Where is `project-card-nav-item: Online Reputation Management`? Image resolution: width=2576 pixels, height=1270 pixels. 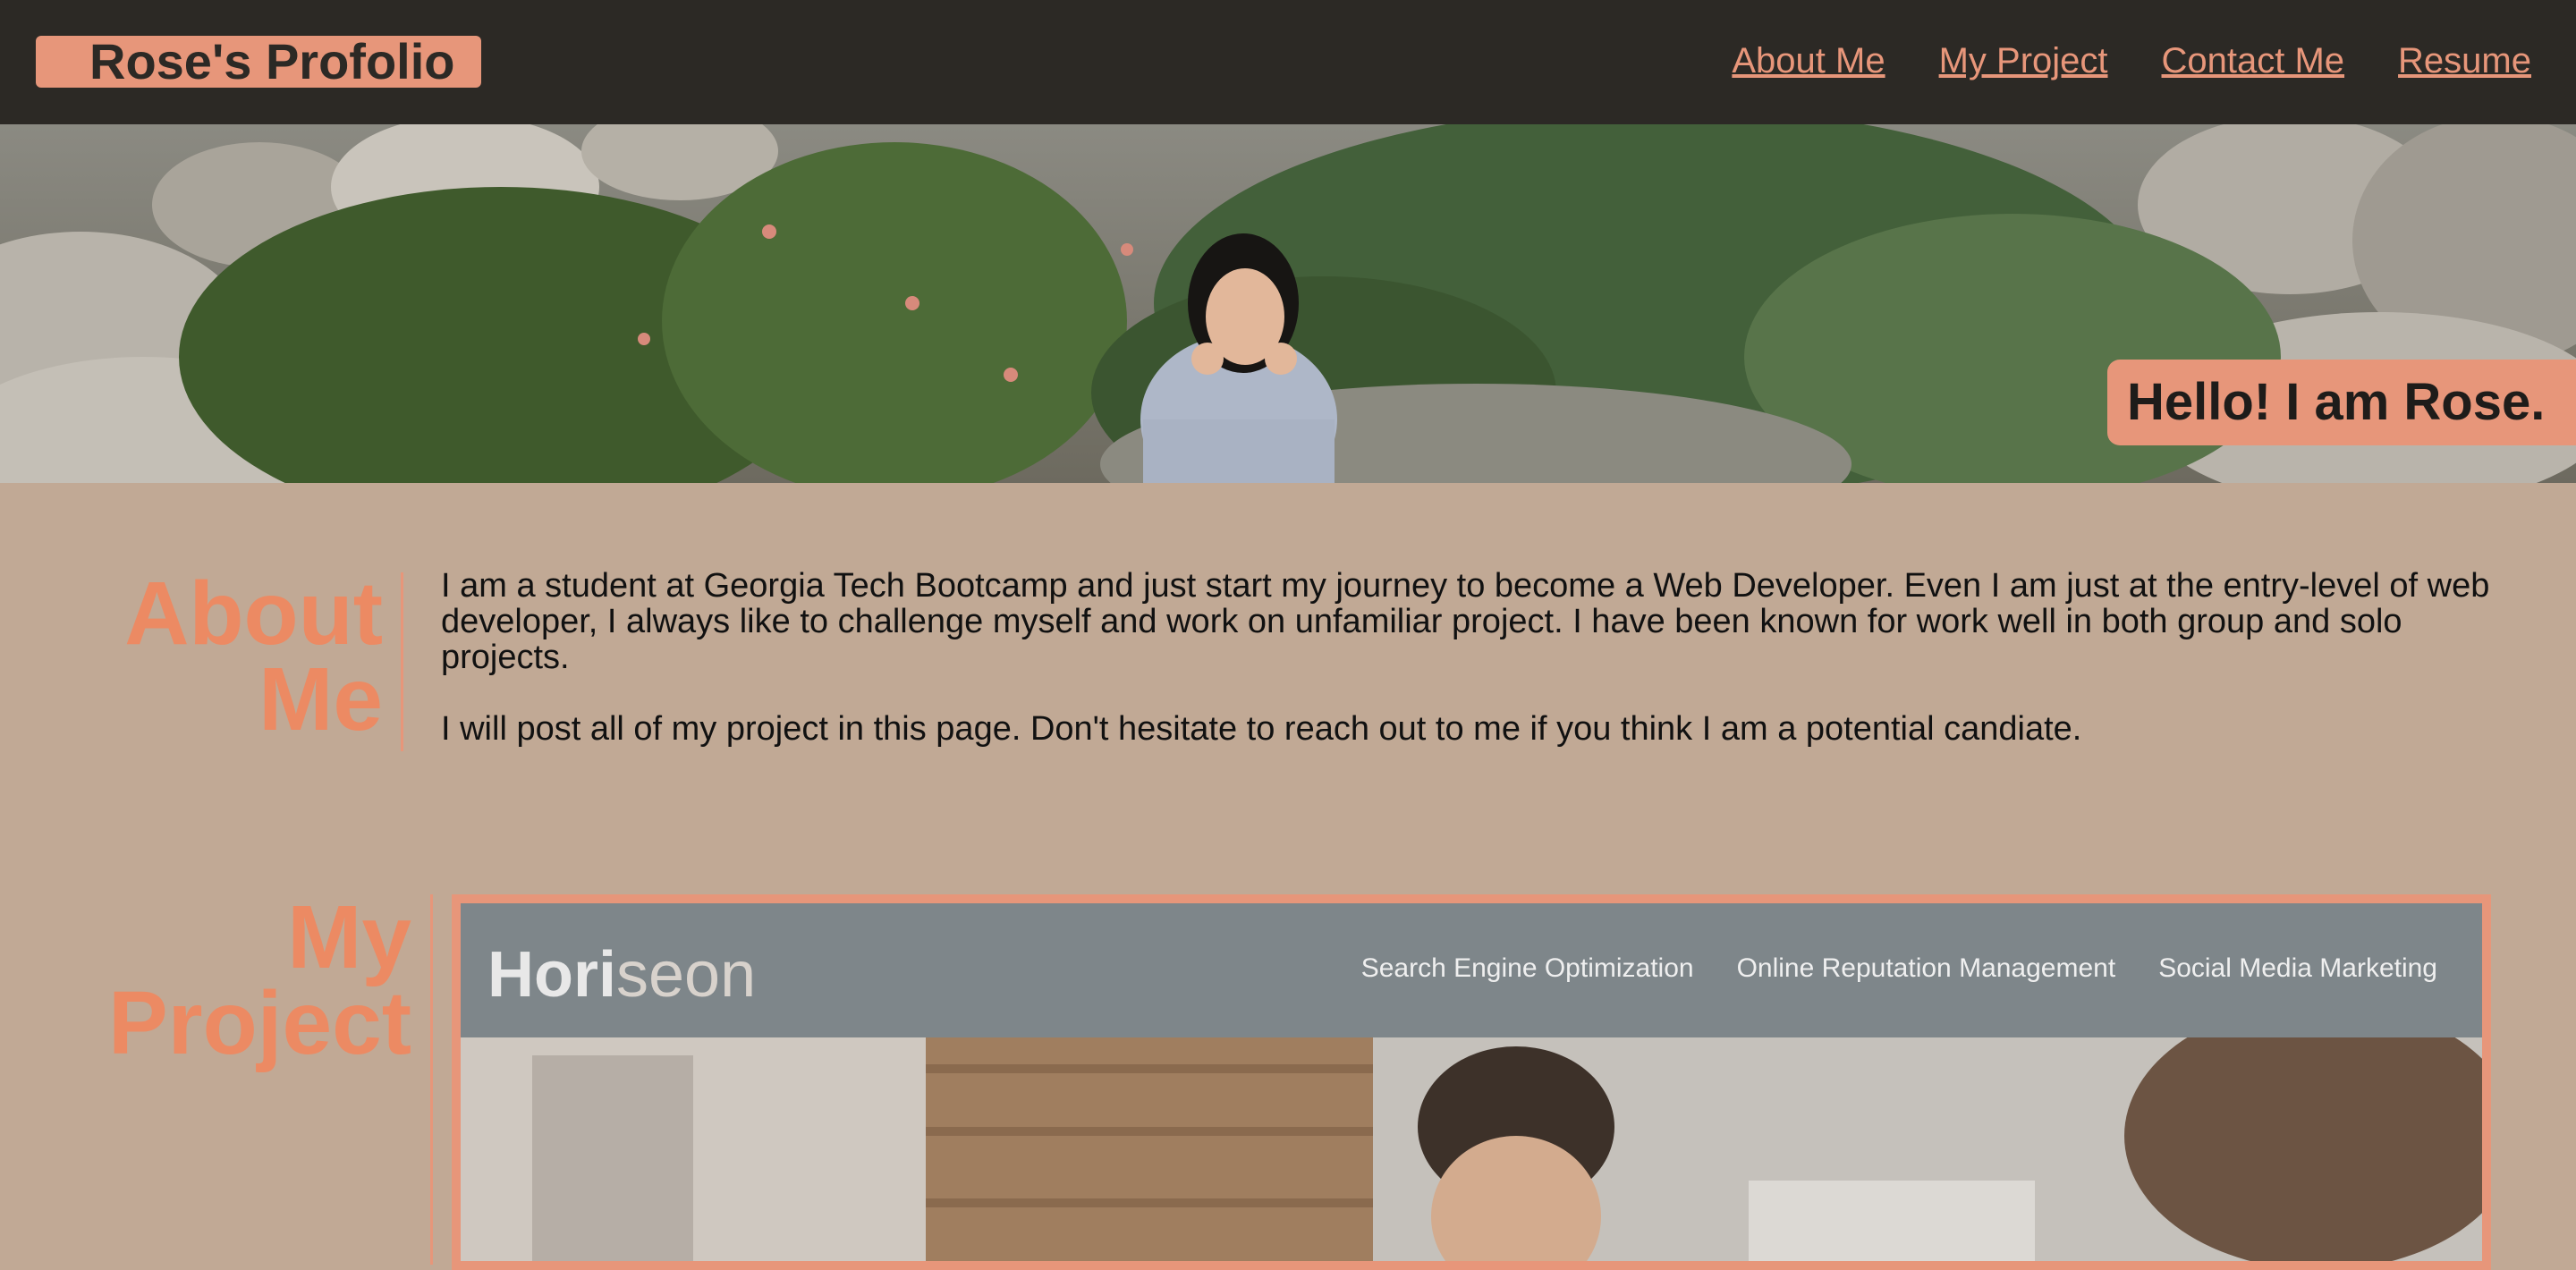 project-card-nav-item: Online Reputation Management is located at coordinates (1926, 968).